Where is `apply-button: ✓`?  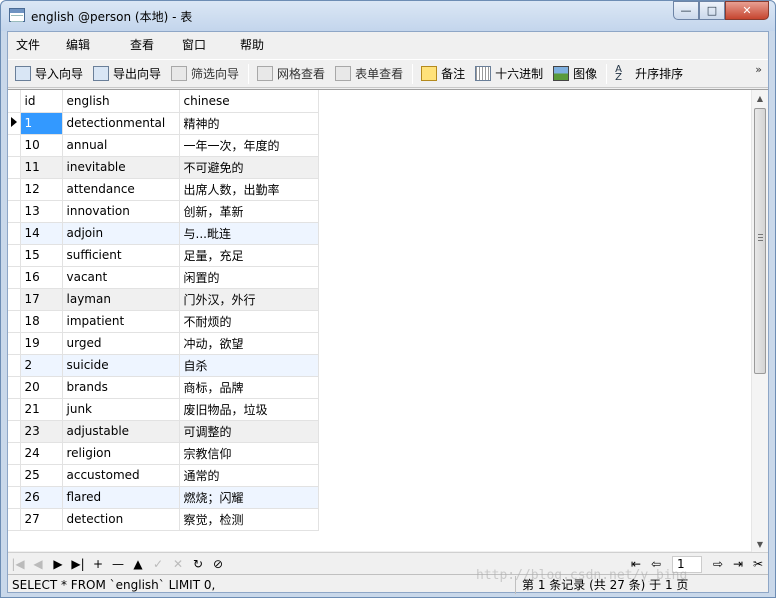
apply-button: ✓ is located at coordinates (158, 564).